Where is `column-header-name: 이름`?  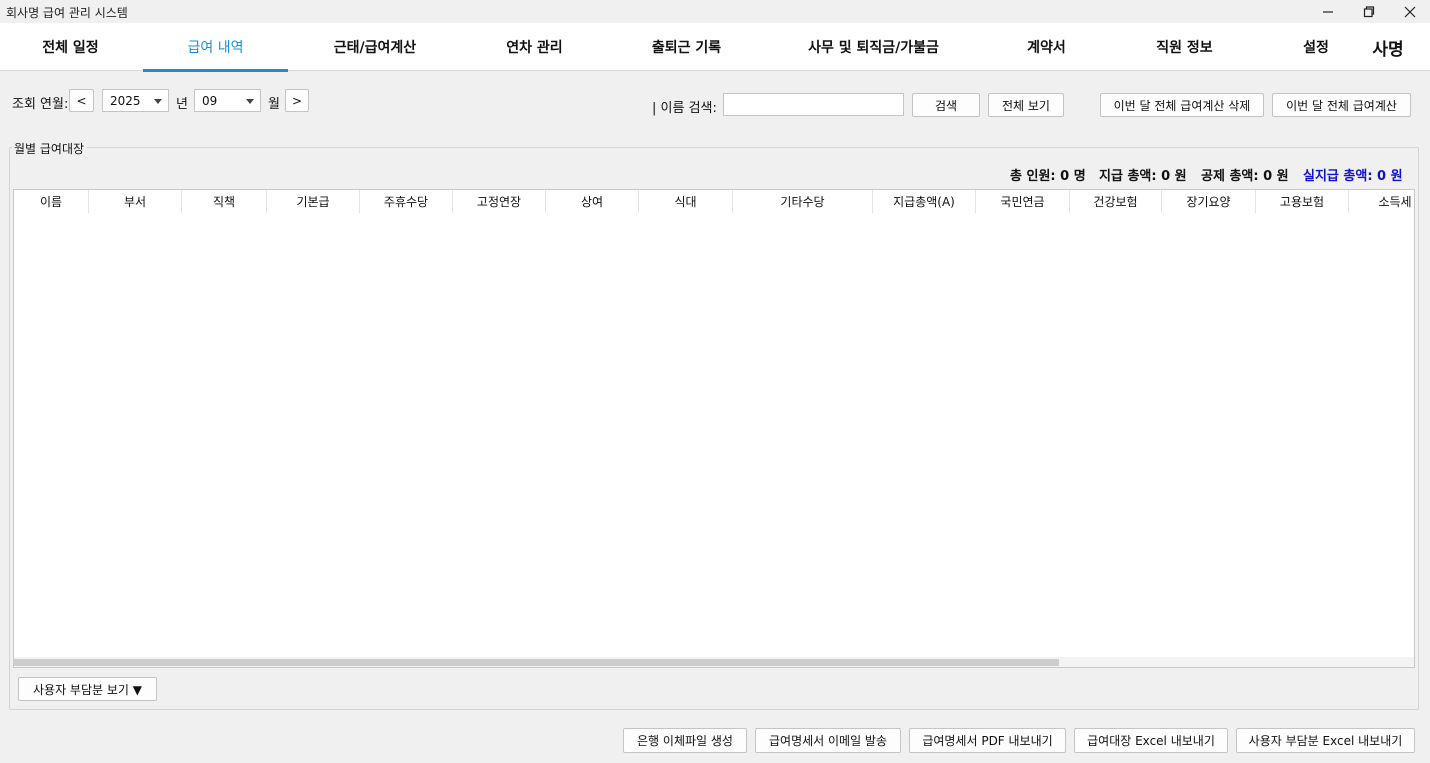
column-header-name: 이름 is located at coordinates (51, 201).